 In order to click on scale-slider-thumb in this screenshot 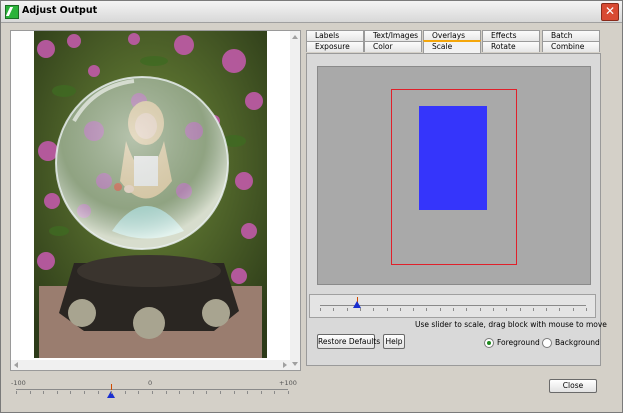, I will do `click(357, 304)`.